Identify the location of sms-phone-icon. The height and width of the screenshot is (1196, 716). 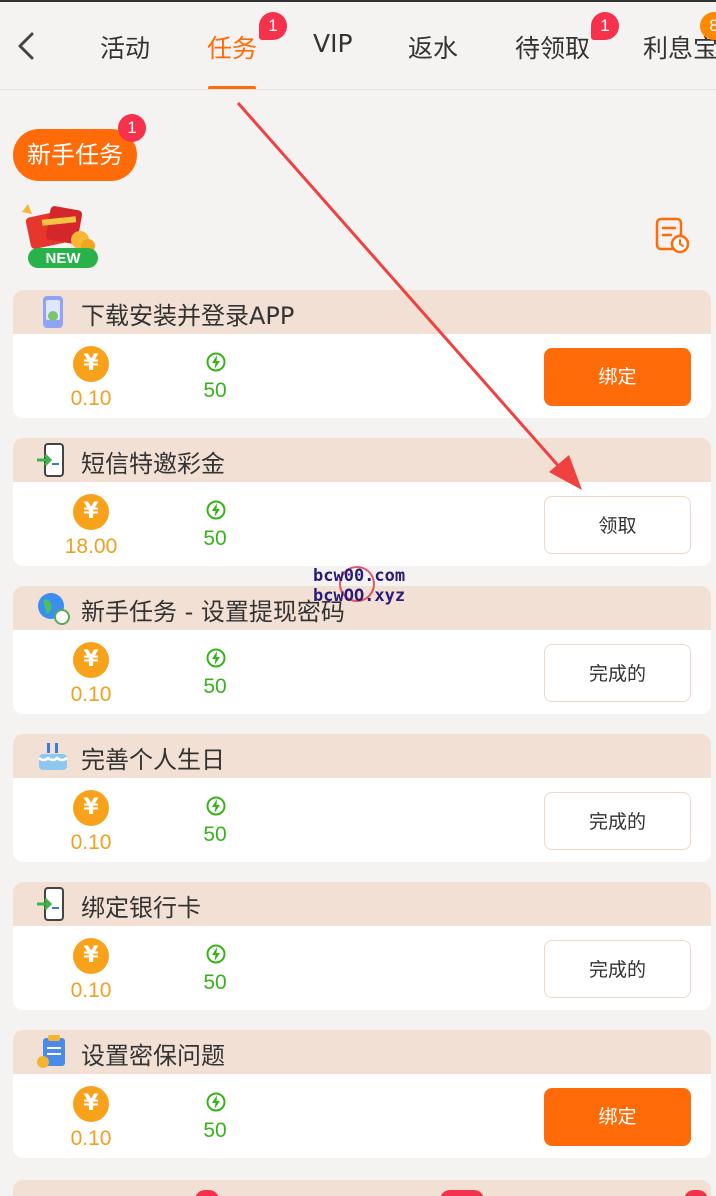
(50, 460).